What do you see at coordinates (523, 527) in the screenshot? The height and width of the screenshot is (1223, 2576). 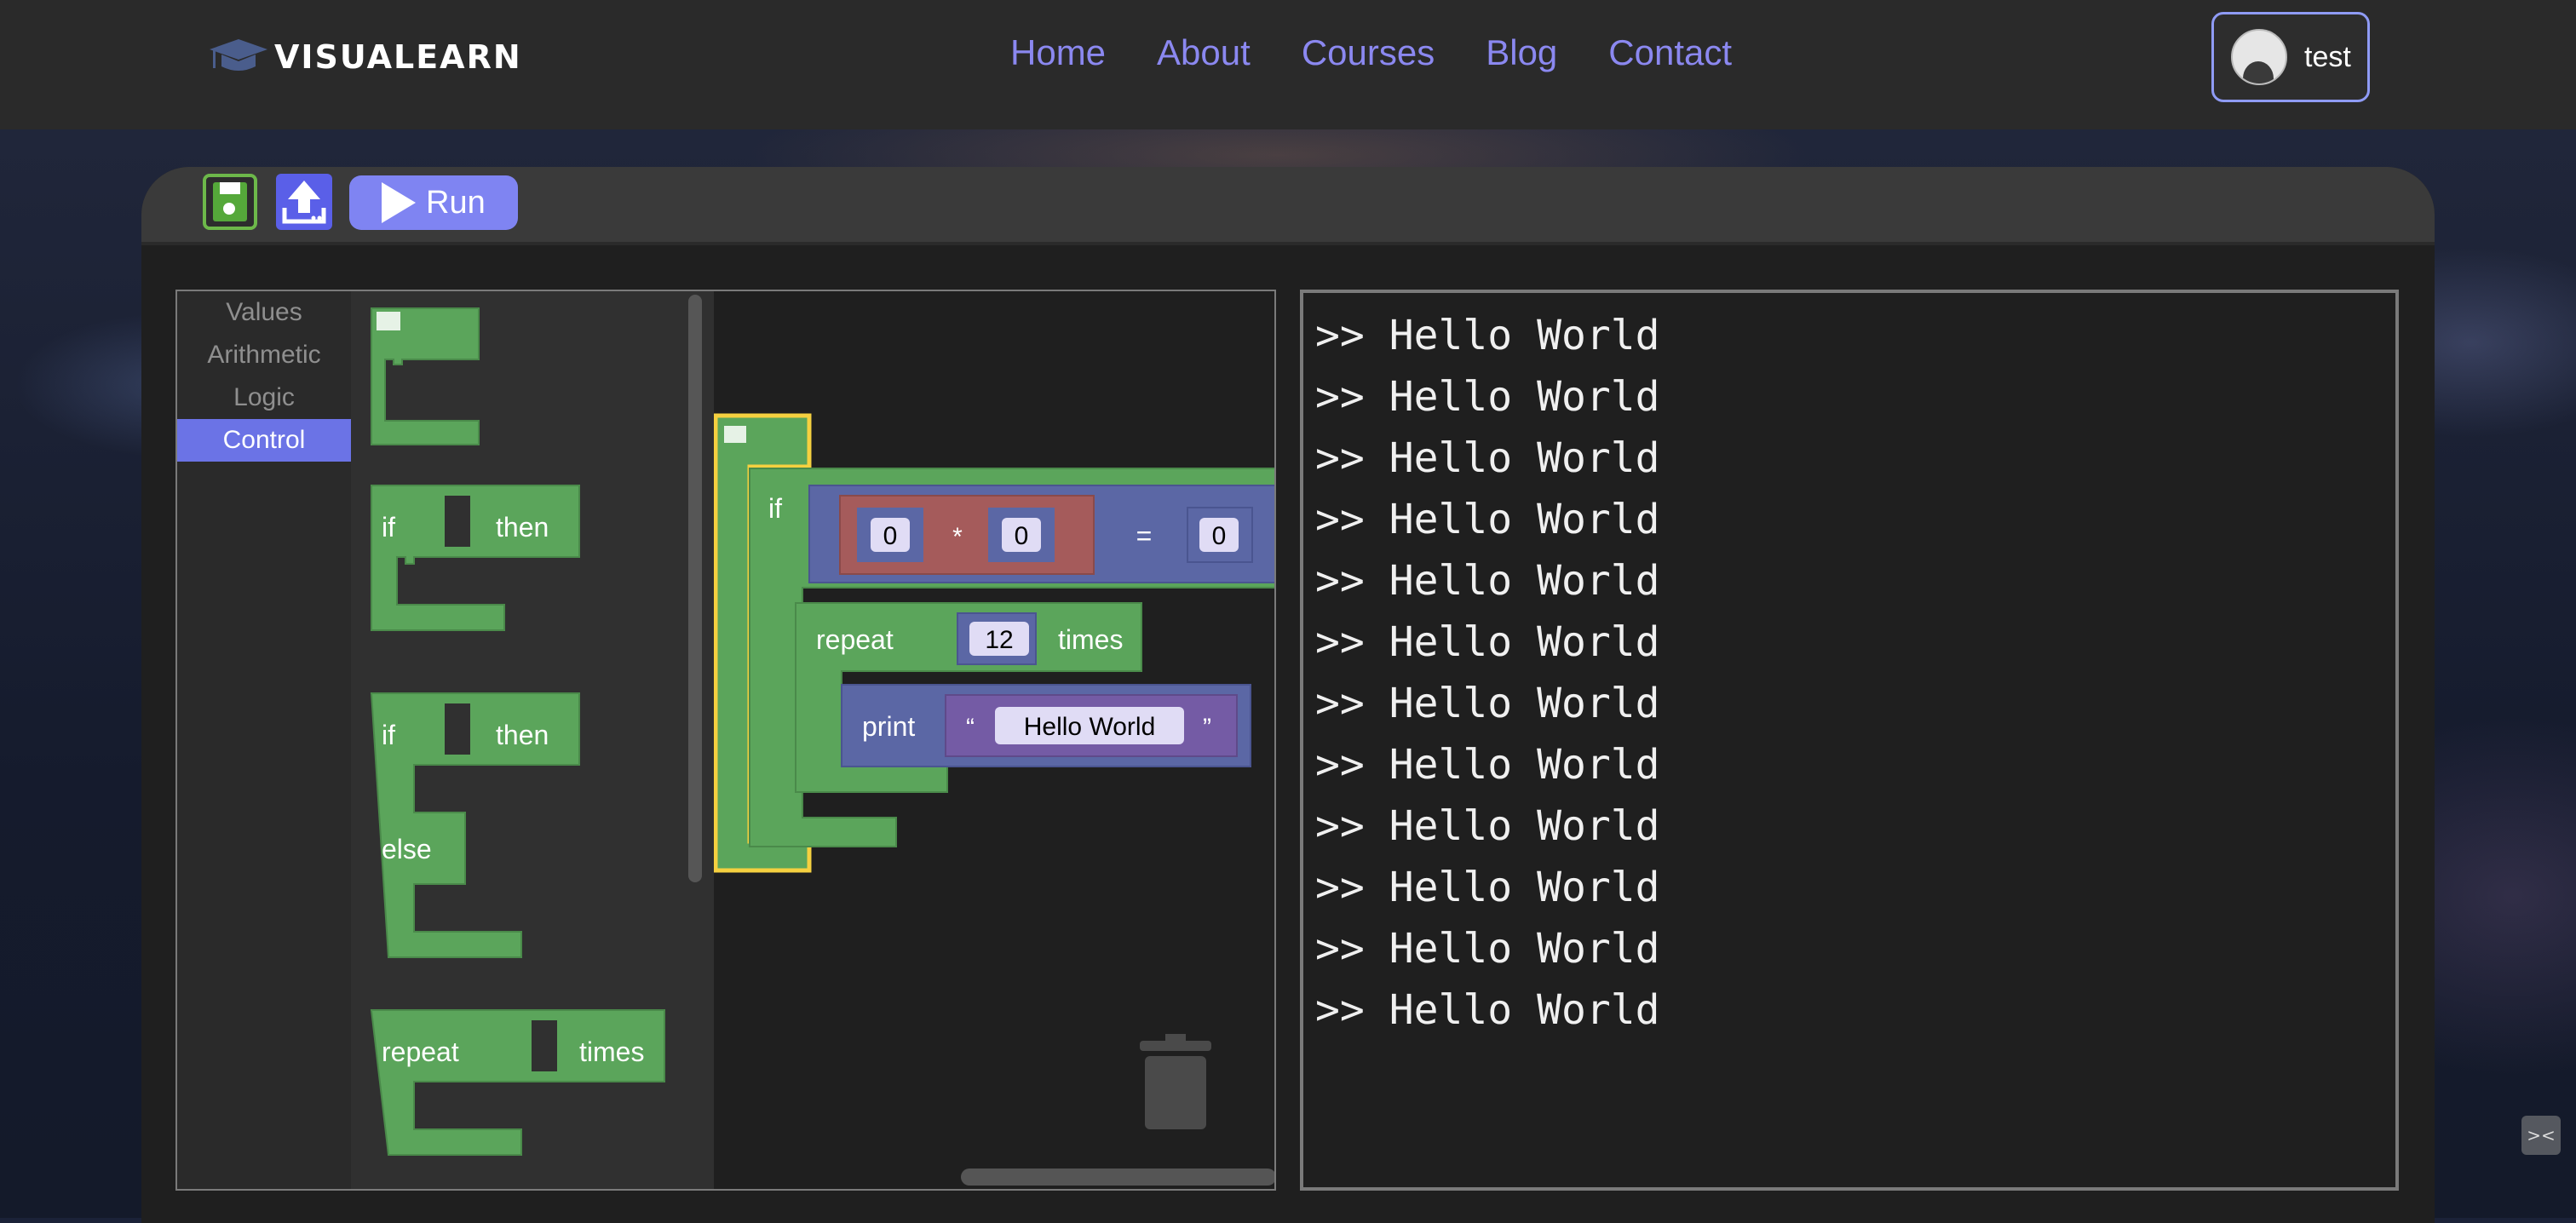 I see `flyout-then-label: then` at bounding box center [523, 527].